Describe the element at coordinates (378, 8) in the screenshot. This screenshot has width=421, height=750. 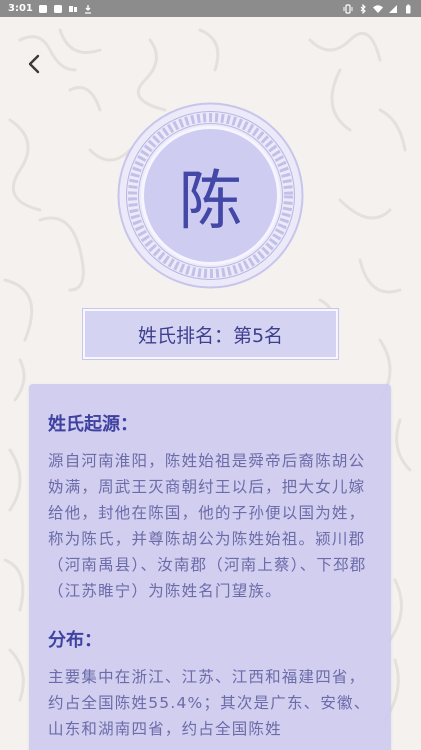
I see `wifi-icon` at that location.